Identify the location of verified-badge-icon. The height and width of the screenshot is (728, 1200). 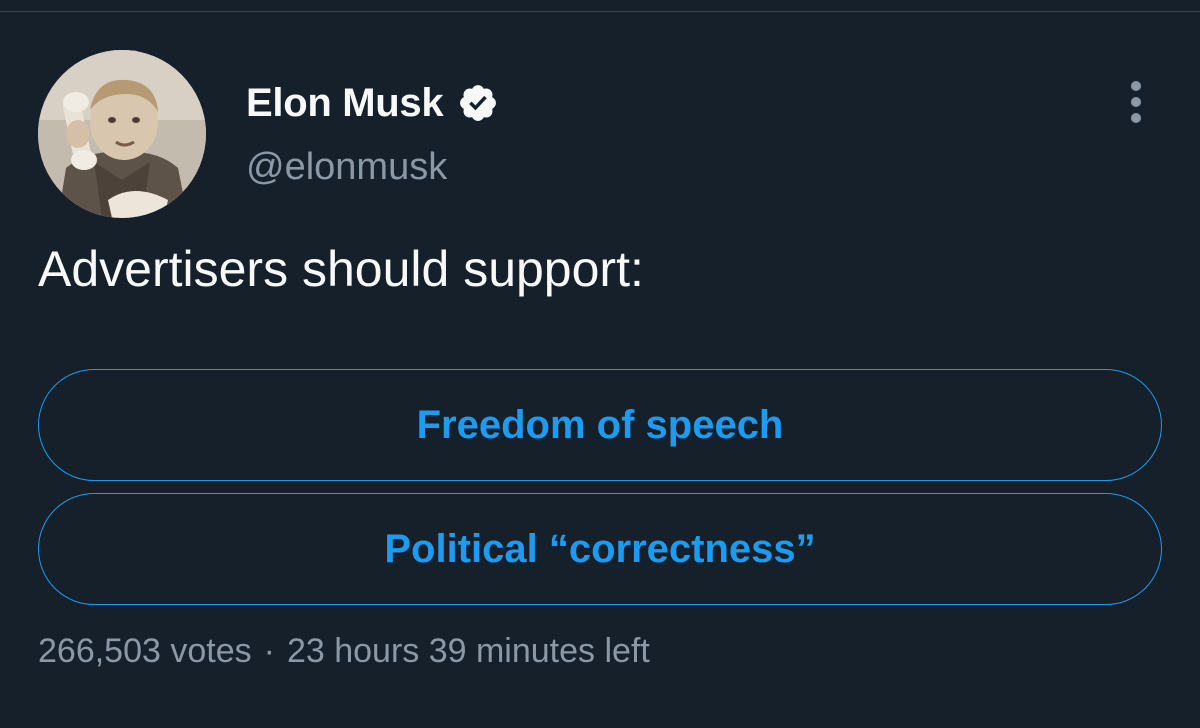
(478, 103).